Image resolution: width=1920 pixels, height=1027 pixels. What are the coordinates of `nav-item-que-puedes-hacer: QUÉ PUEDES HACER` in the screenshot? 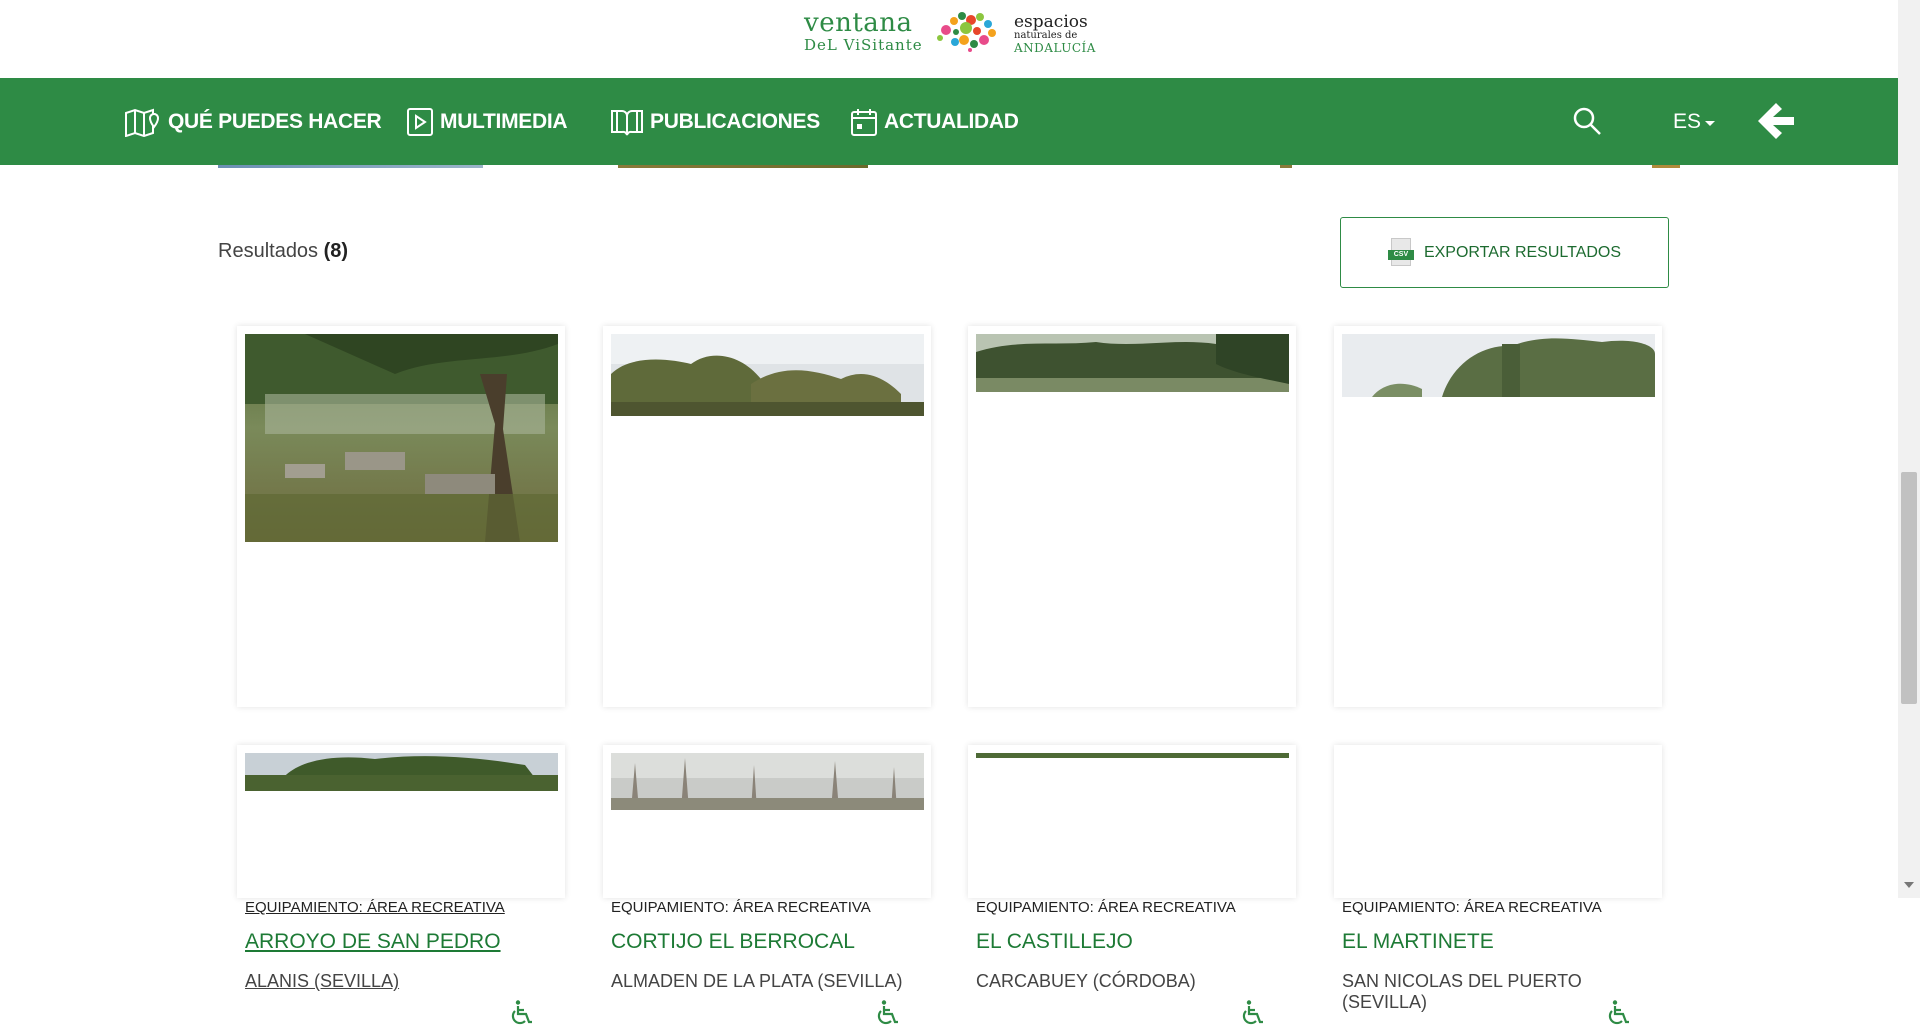 It's located at (253, 121).